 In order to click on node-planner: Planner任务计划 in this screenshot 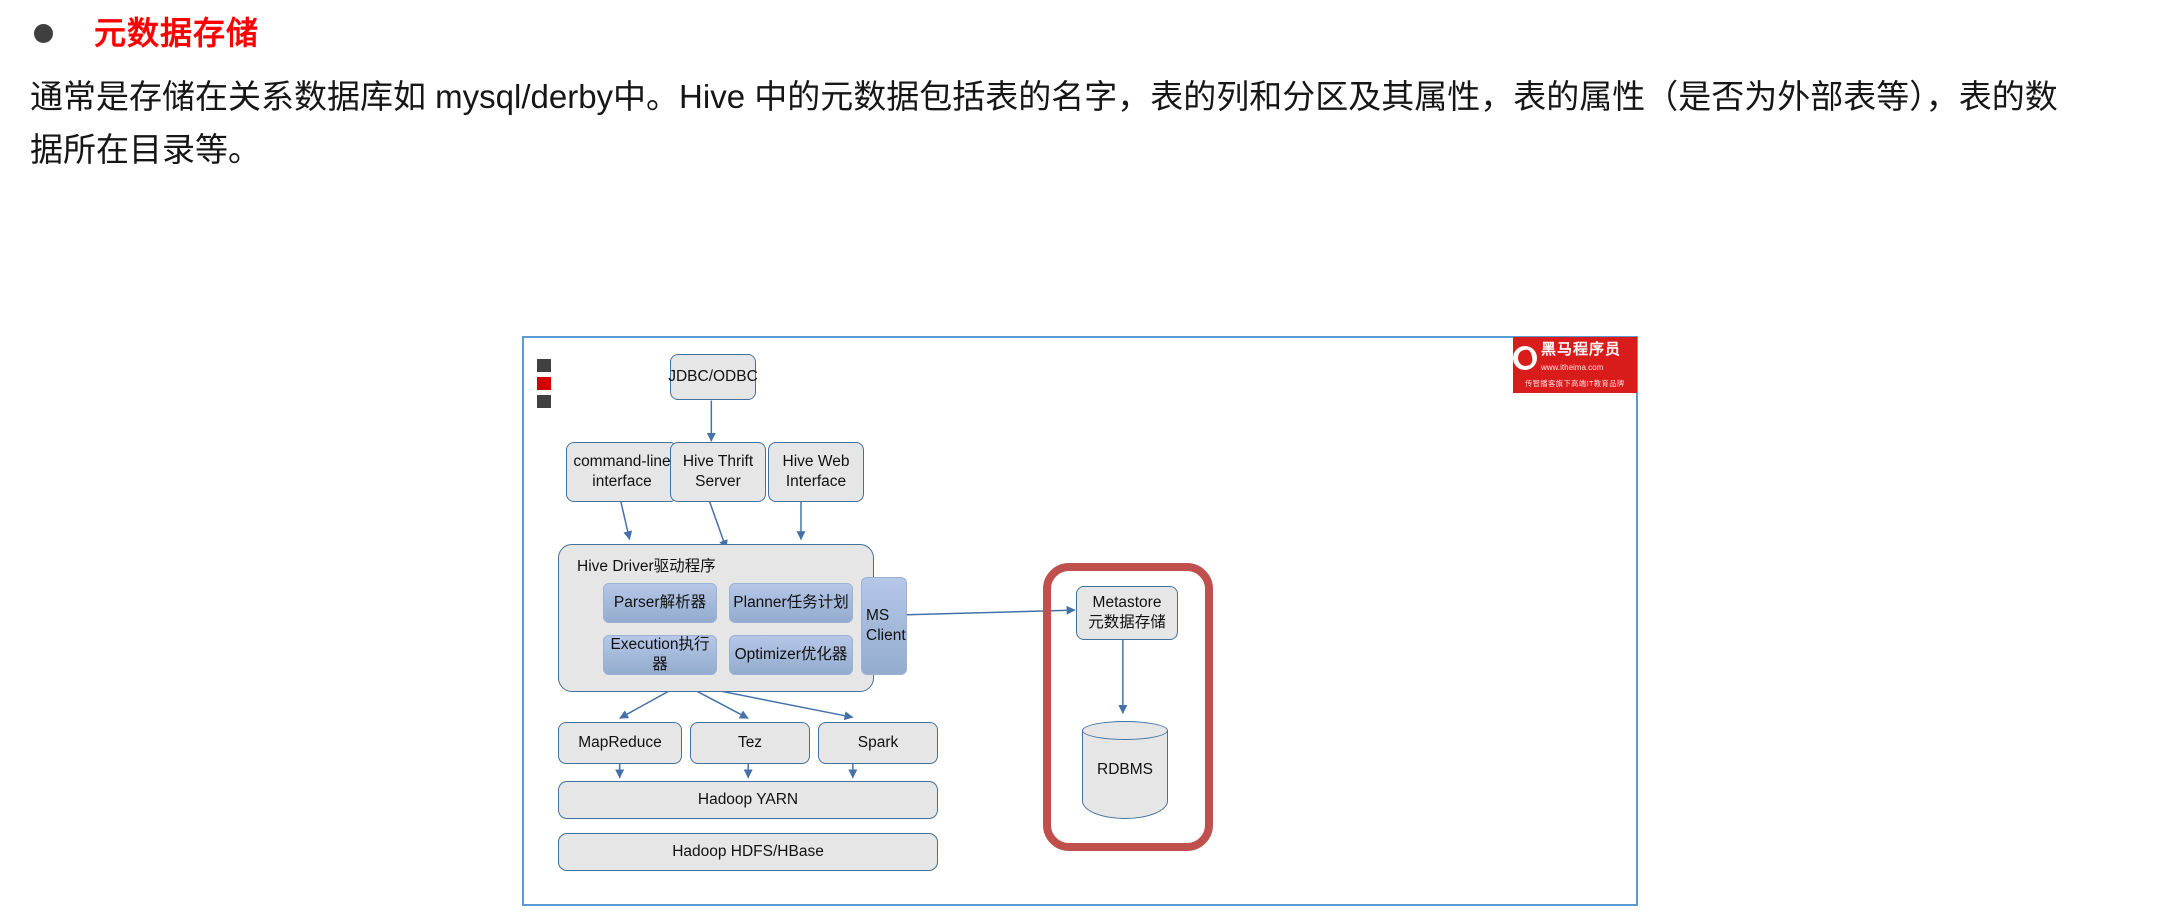, I will do `click(791, 603)`.